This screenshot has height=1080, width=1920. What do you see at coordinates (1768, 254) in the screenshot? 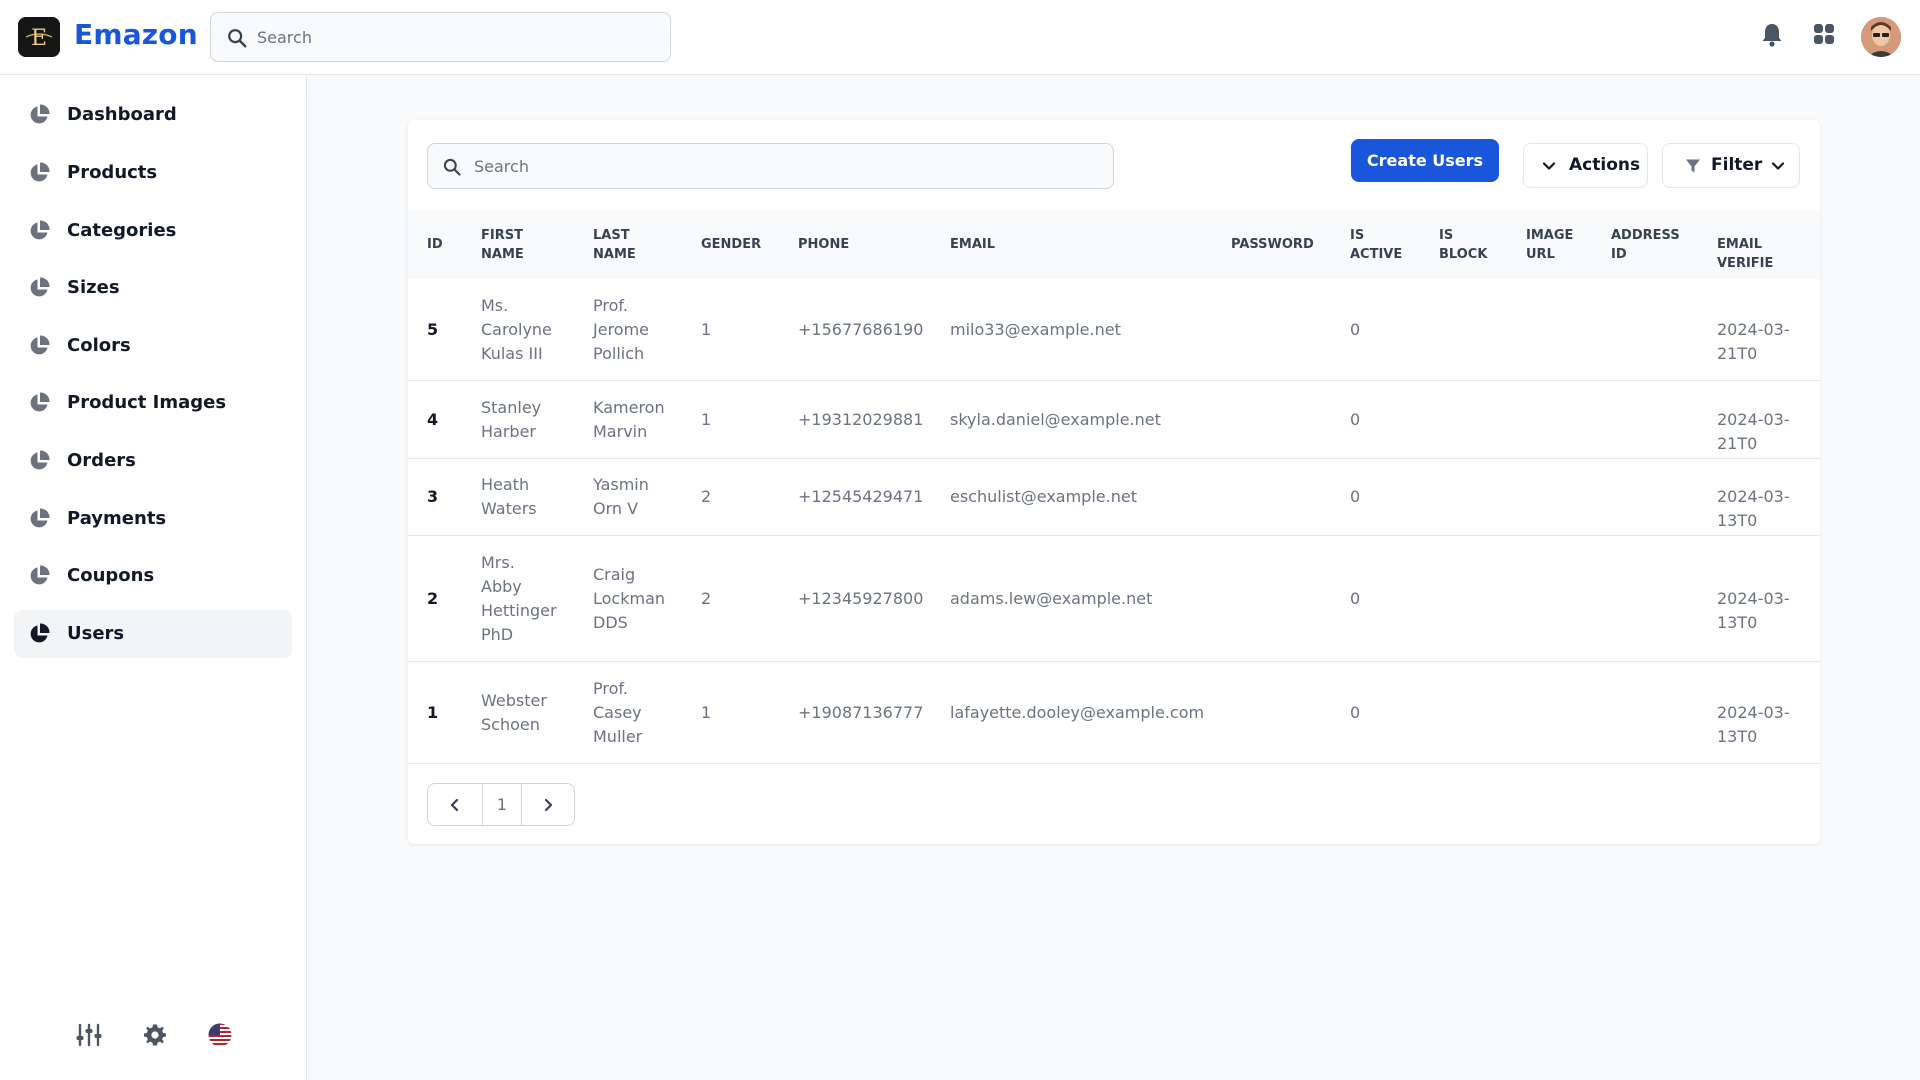
I see `column-header-email-verified: EMAIL VERIFIE` at bounding box center [1768, 254].